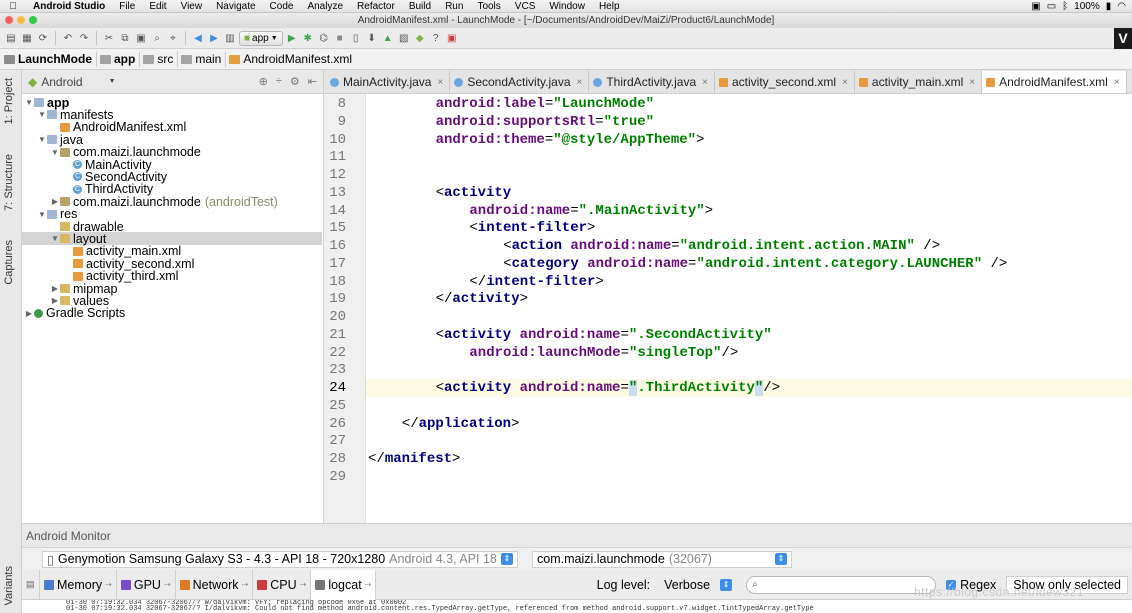  What do you see at coordinates (919, 82) in the screenshot?
I see `tab-activity-main-xml: activity_main.xml ×` at bounding box center [919, 82].